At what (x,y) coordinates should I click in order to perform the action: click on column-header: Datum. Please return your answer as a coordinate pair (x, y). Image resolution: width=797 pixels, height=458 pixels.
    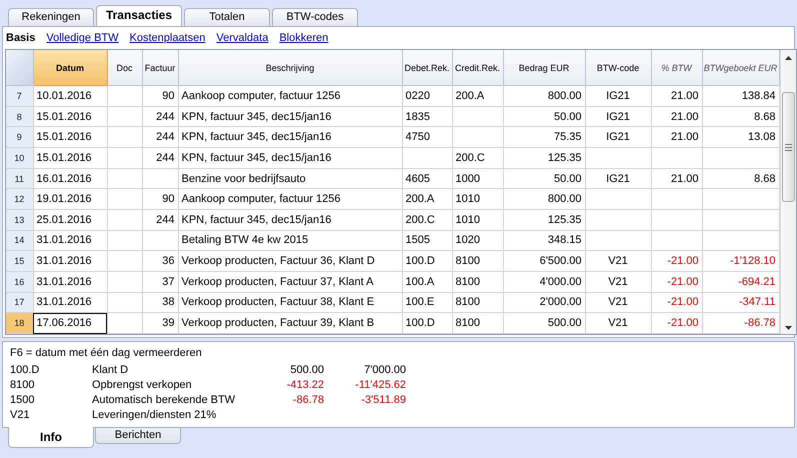
    Looking at the image, I should click on (70, 68).